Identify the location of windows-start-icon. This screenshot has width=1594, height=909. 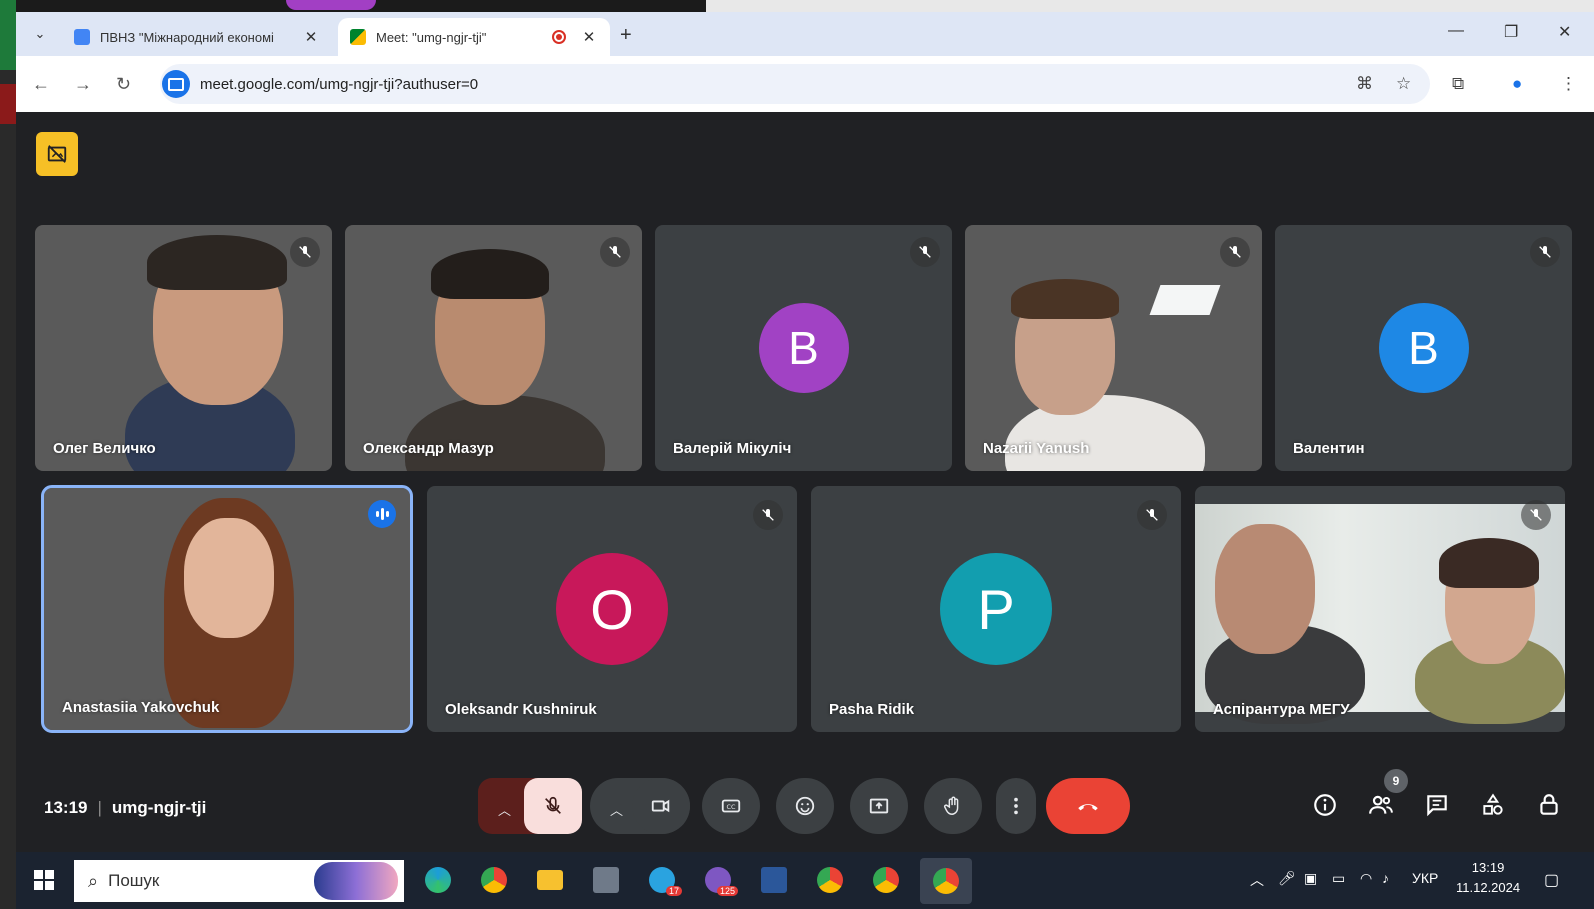
(44, 880).